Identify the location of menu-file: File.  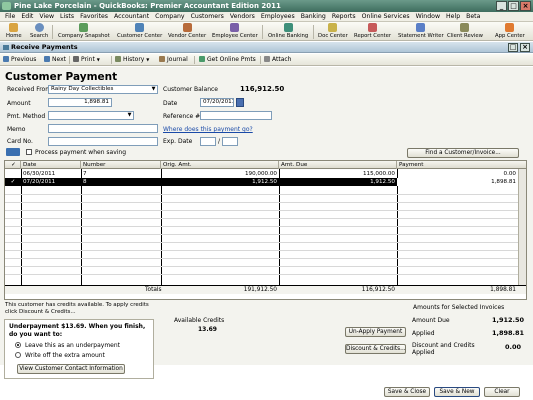
(10, 17).